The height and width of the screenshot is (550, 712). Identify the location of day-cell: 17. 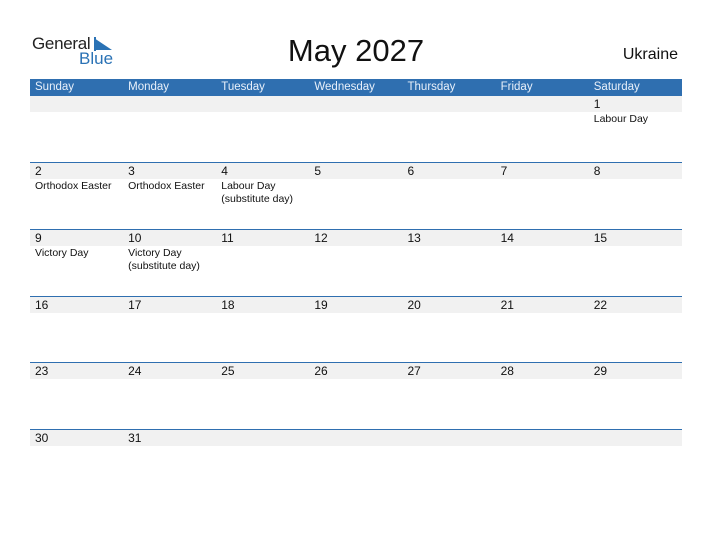
(169, 305).